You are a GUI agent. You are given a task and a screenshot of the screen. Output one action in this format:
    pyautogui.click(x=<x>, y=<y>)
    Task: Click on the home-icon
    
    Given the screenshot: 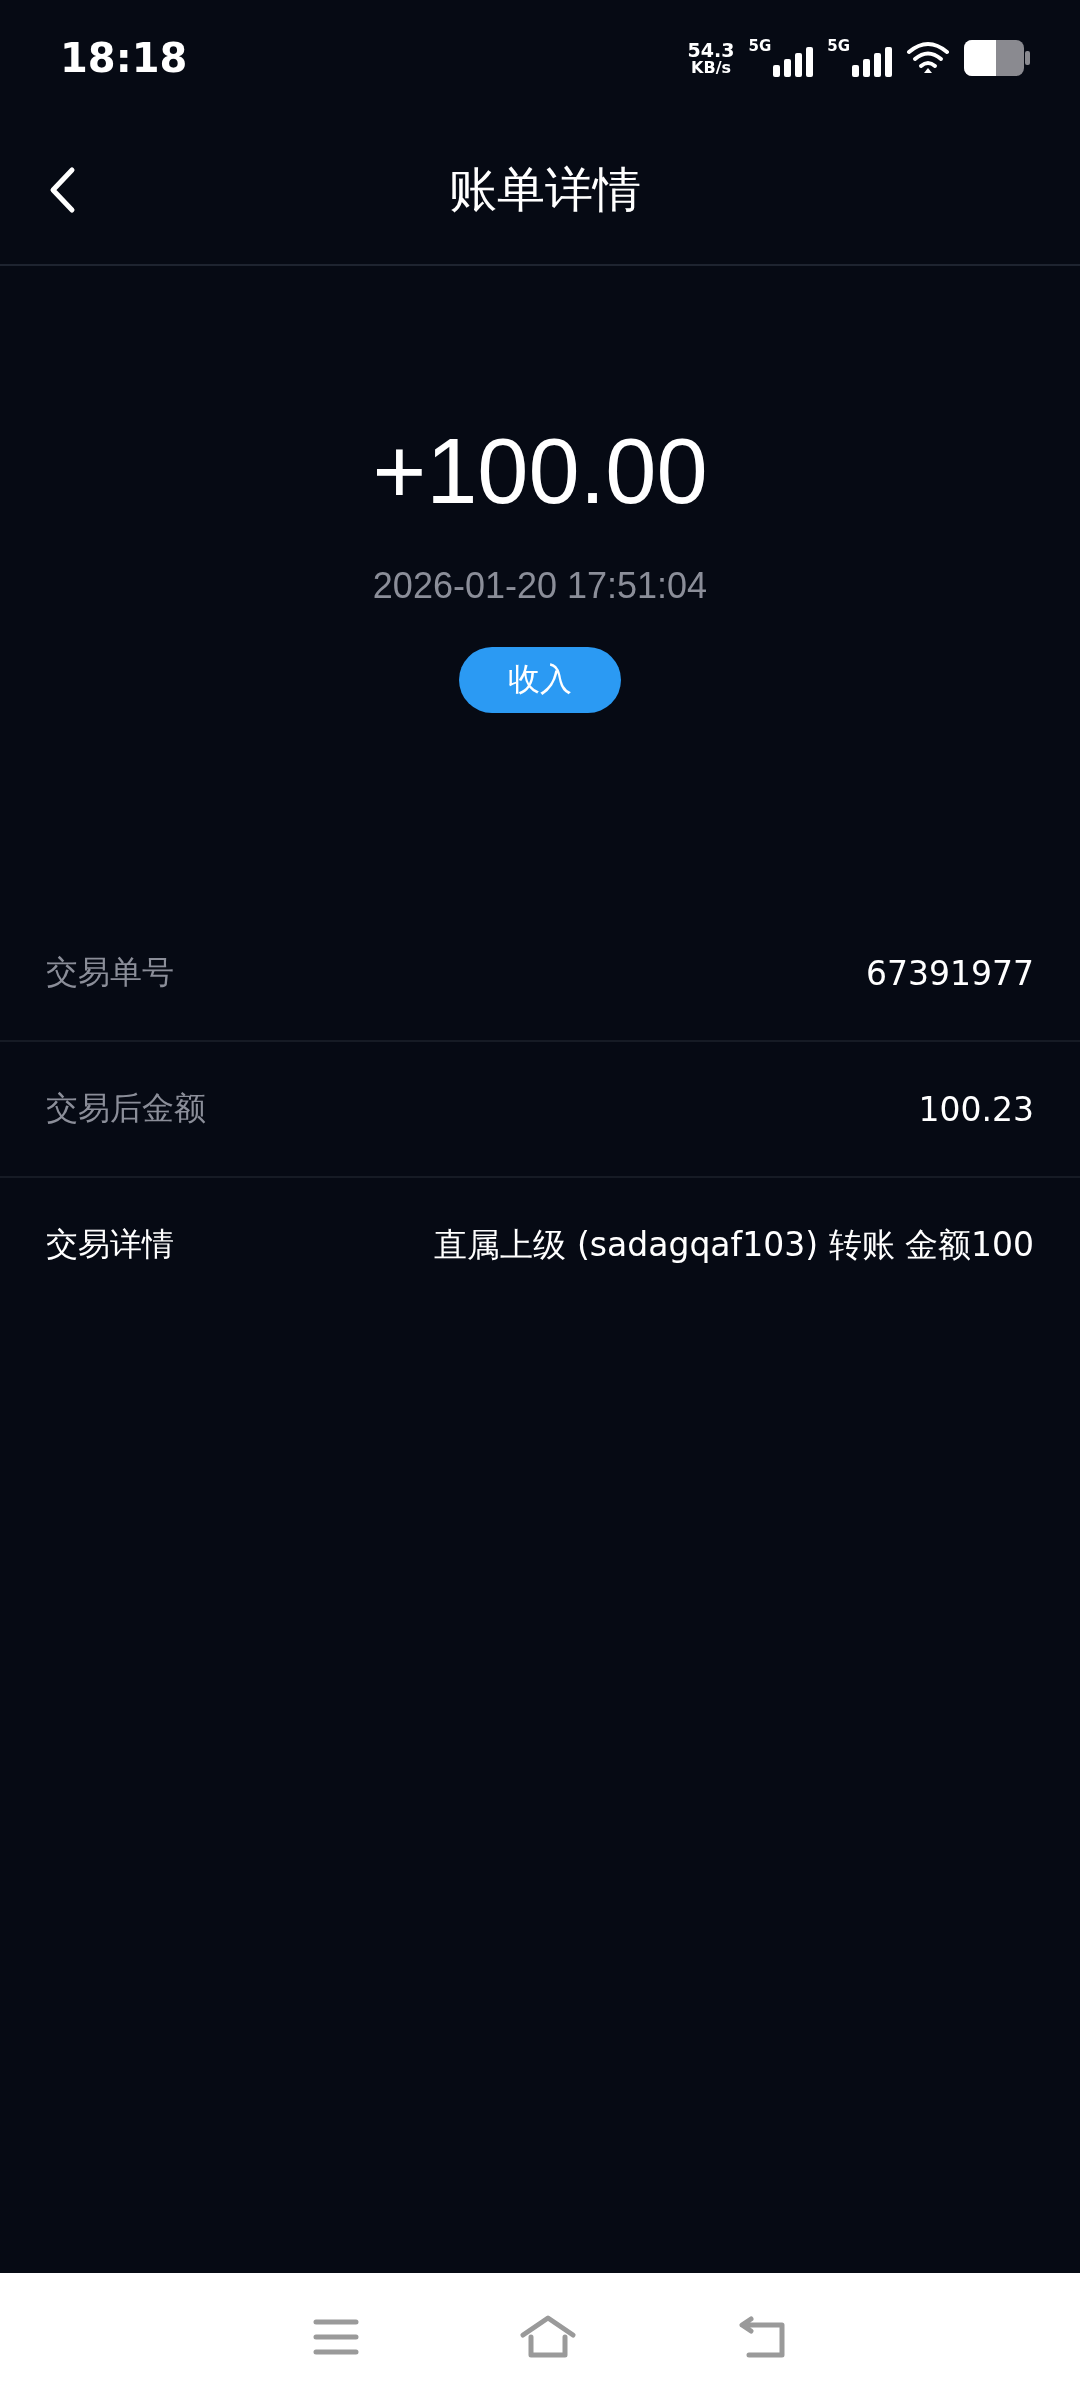 What is the action you would take?
    pyautogui.click(x=548, y=2336)
    